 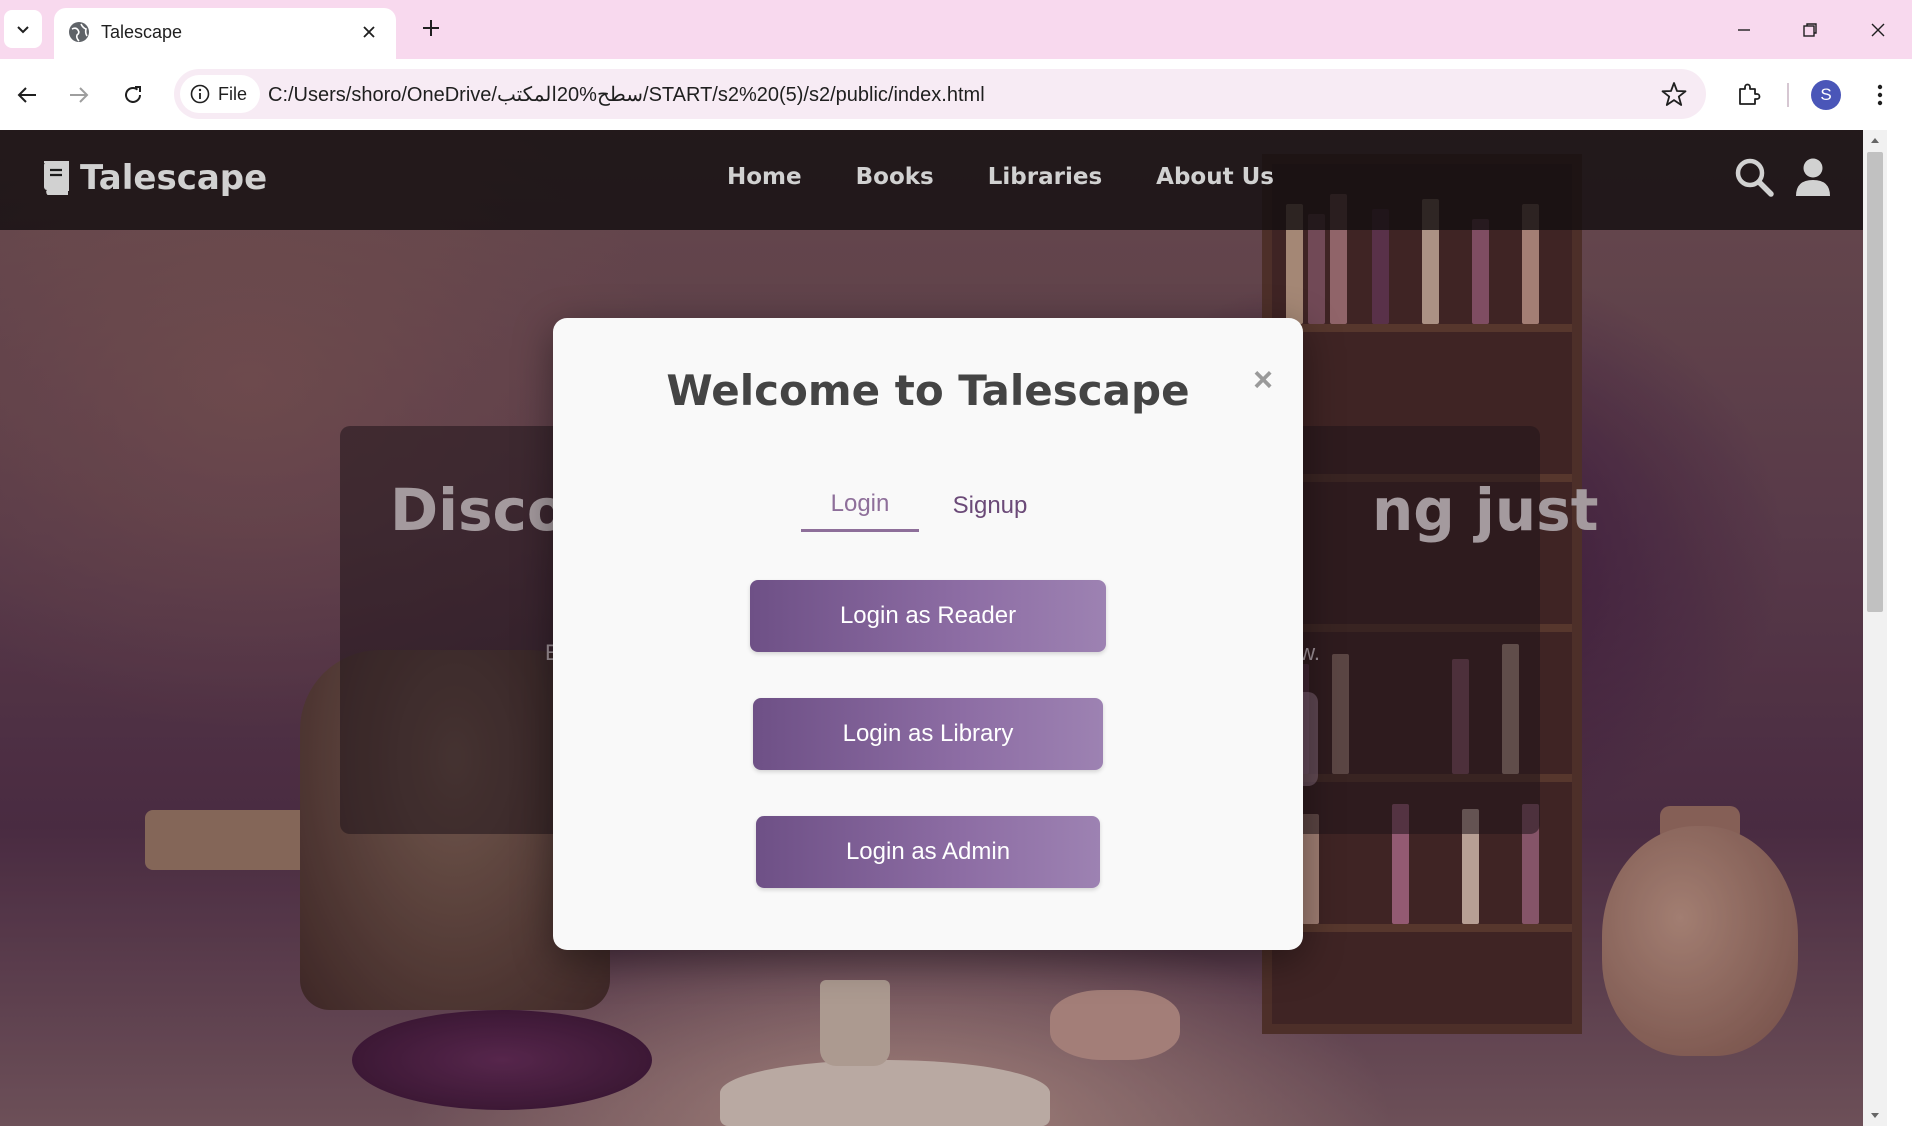 I want to click on tab-login: Login, so click(x=860, y=509).